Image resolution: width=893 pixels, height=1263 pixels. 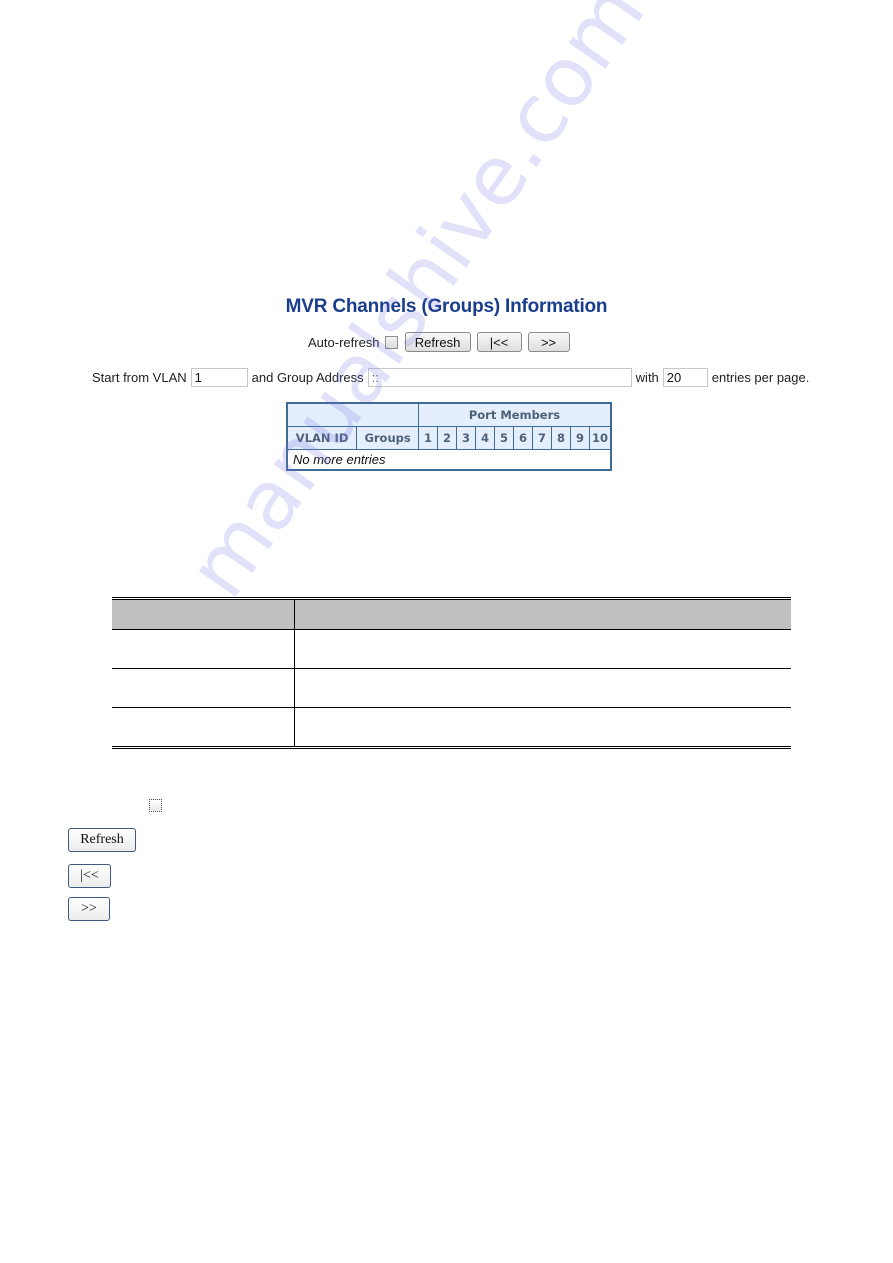 I want to click on entries-per-page-input: 20, so click(x=685, y=377).